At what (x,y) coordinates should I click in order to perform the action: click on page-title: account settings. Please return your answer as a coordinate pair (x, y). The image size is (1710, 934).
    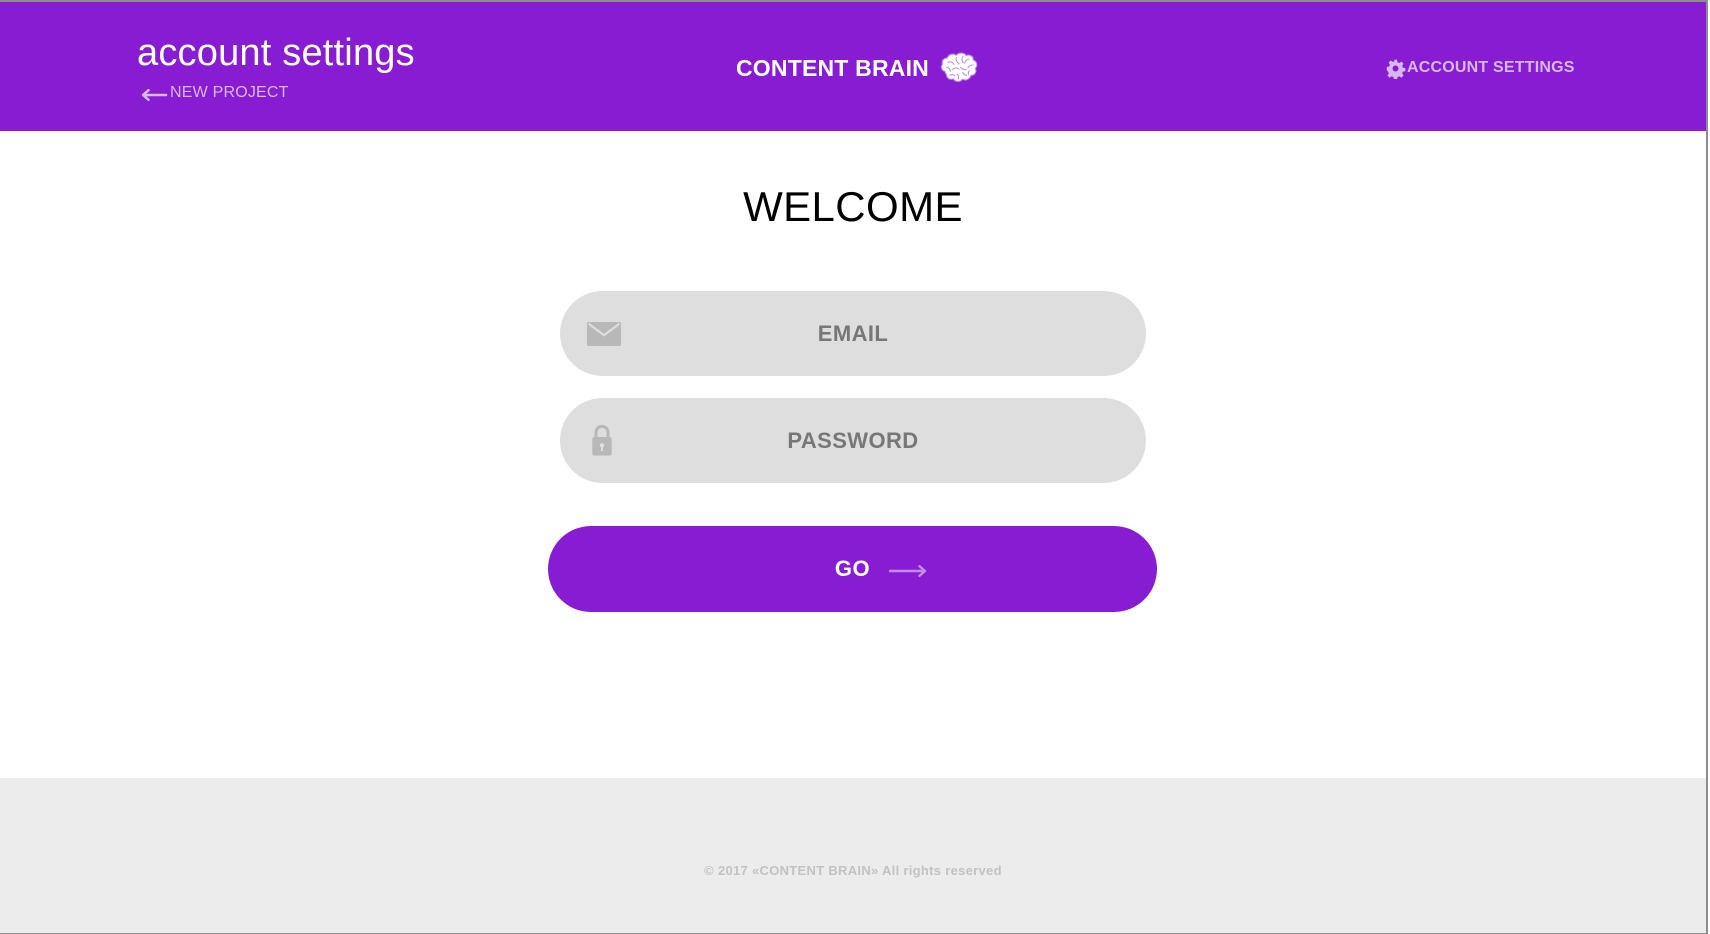
    Looking at the image, I should click on (276, 53).